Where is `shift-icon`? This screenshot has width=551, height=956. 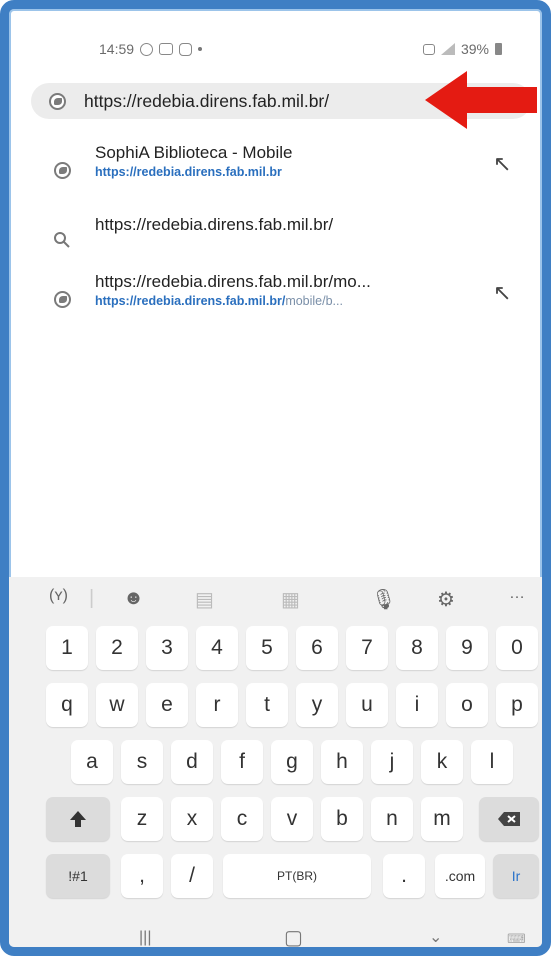
shift-icon is located at coordinates (78, 819).